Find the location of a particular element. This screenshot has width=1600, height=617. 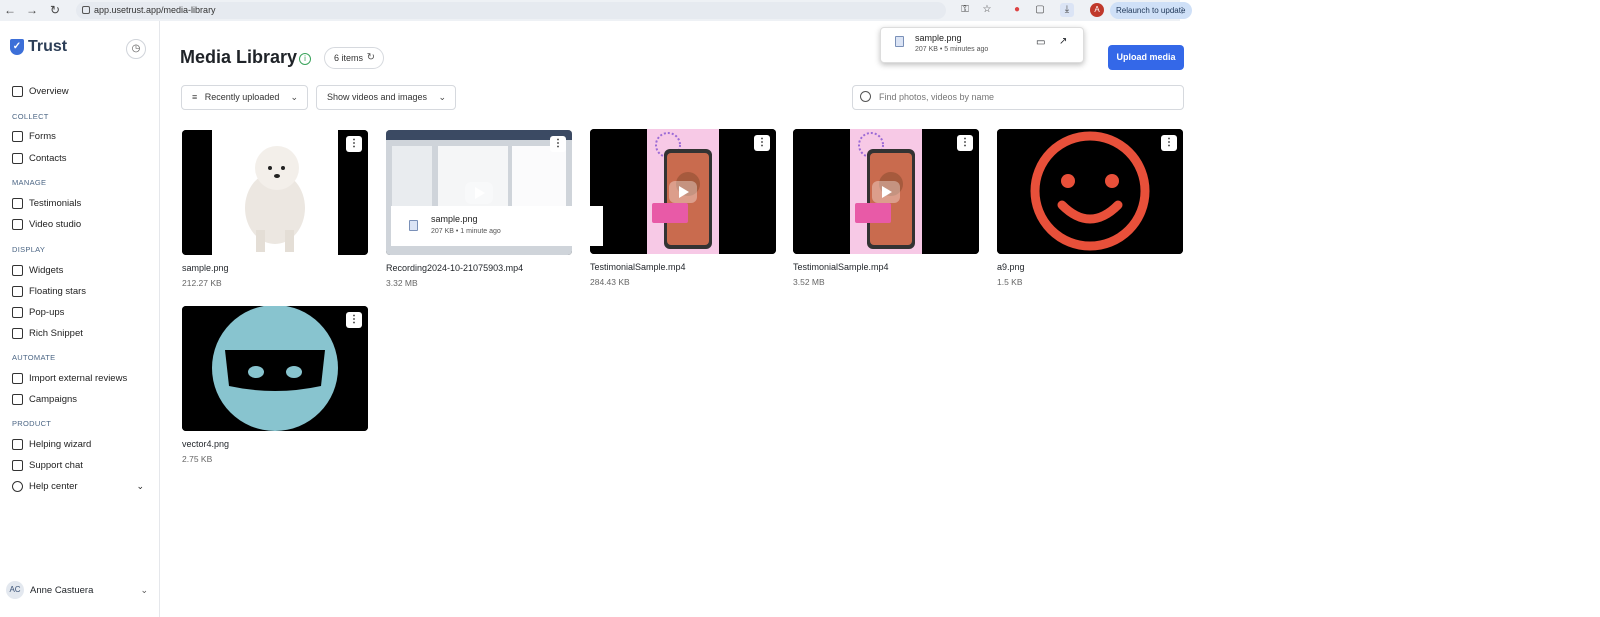

media-card: ⋮ a9.png 1.5 KB is located at coordinates (1090, 208).